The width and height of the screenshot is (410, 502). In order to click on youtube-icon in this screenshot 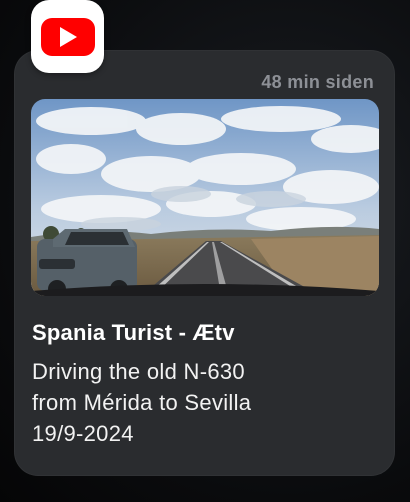, I will do `click(67, 36)`.